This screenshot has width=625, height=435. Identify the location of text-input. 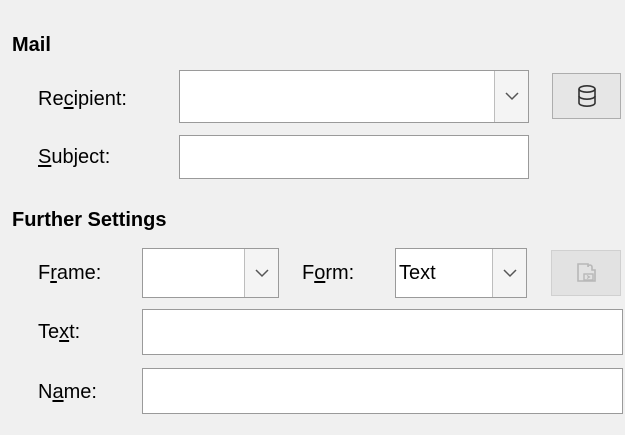
(382, 332).